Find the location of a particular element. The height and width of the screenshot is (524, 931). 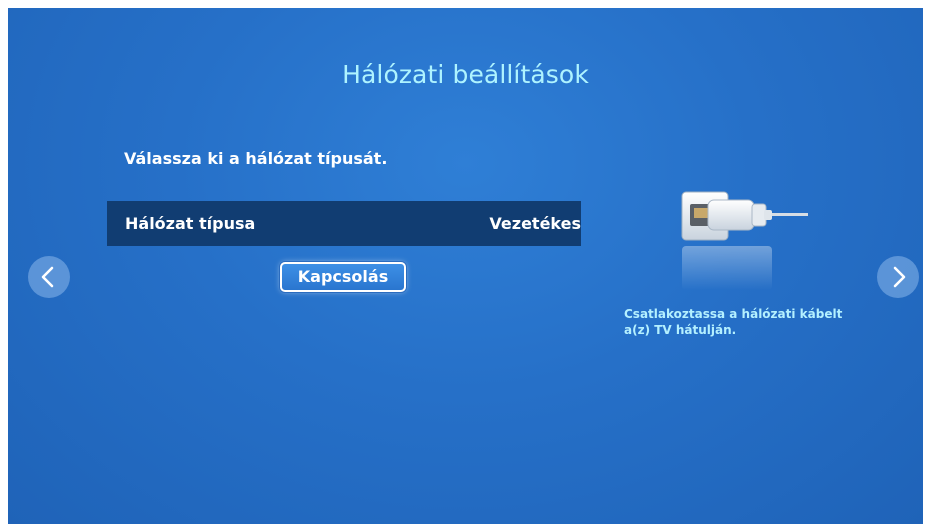

network-type-selector: Hálózat típusa Vezetékes is located at coordinates (344, 223).